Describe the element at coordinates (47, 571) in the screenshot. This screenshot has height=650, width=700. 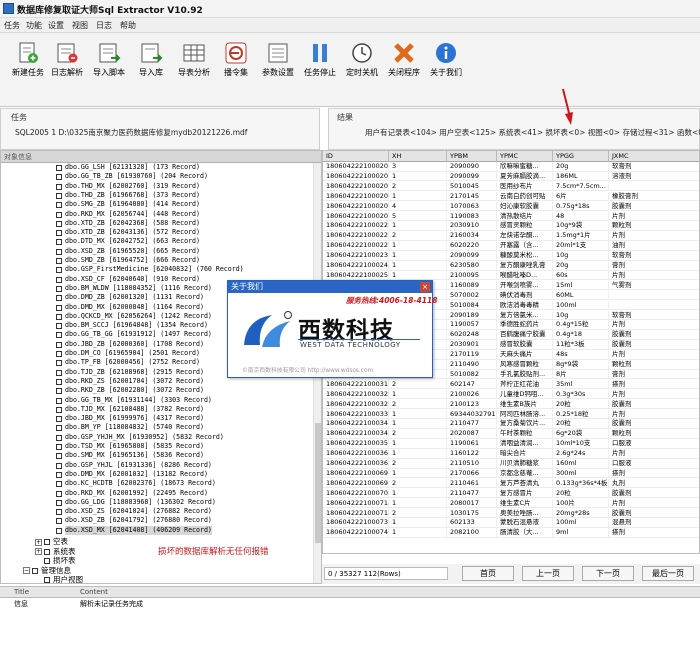
I see `tree-group-item: − 管理信息` at that location.